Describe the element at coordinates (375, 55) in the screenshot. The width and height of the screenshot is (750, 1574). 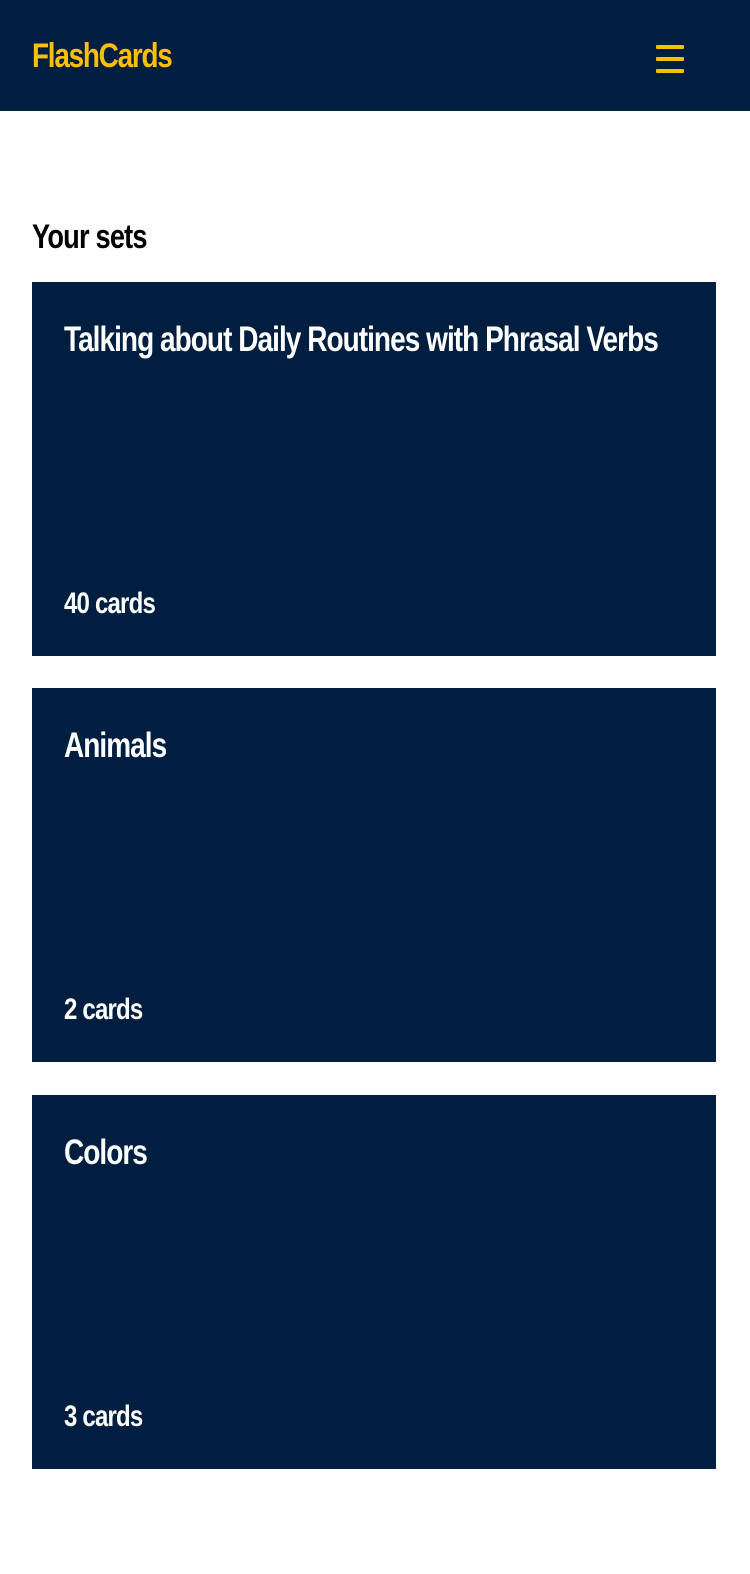
I see `top-navigation-bar: FlashCards` at that location.